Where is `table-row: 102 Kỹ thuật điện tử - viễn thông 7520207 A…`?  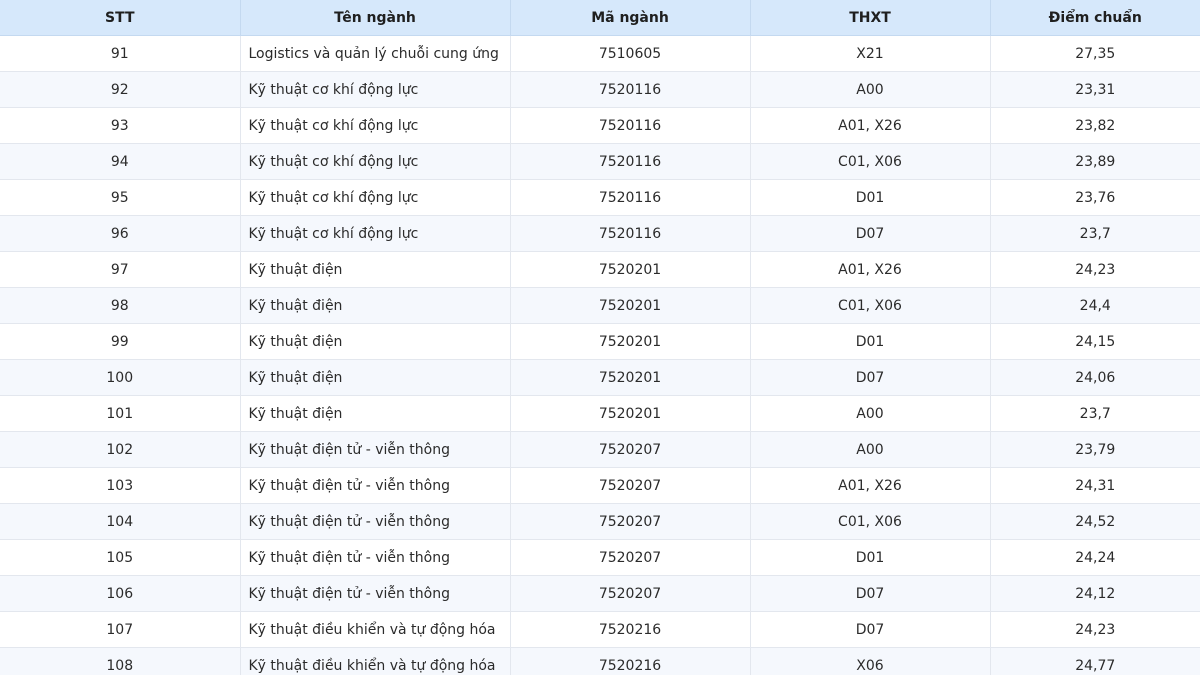
table-row: 102 Kỹ thuật điện tử - viễn thông 7520207 A… is located at coordinates (600, 449).